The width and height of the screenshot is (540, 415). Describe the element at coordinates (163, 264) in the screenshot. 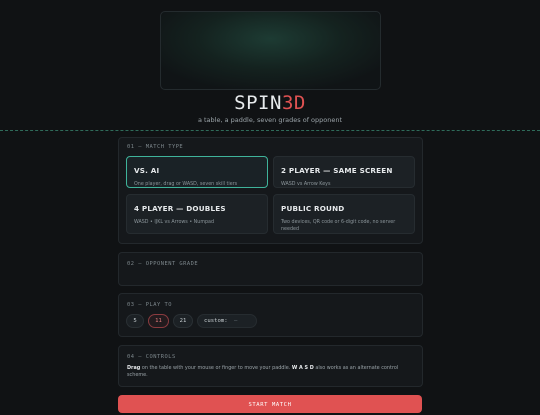

I see `section-label: 02 — OPPONENT GRADE` at that location.